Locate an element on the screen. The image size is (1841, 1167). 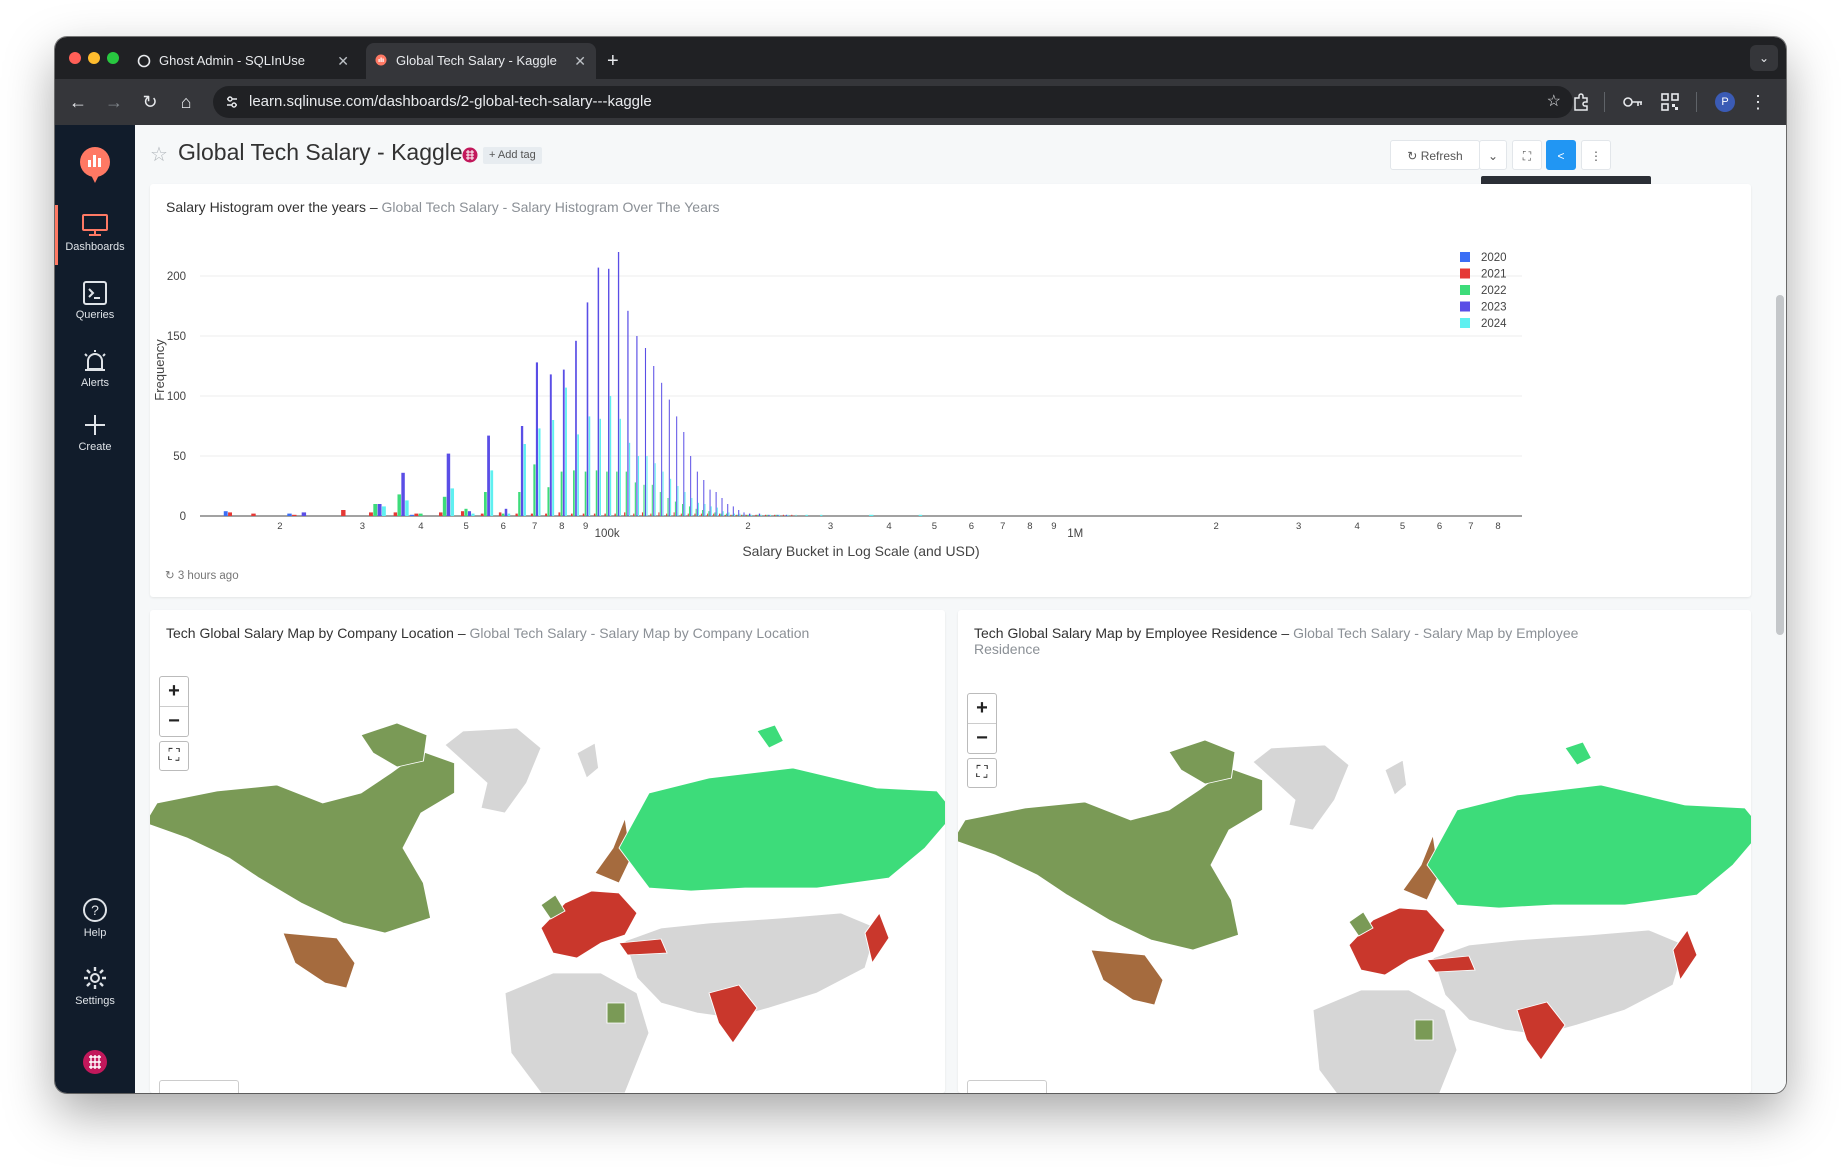
refresh-button: ↻ Refresh is located at coordinates (1435, 155).